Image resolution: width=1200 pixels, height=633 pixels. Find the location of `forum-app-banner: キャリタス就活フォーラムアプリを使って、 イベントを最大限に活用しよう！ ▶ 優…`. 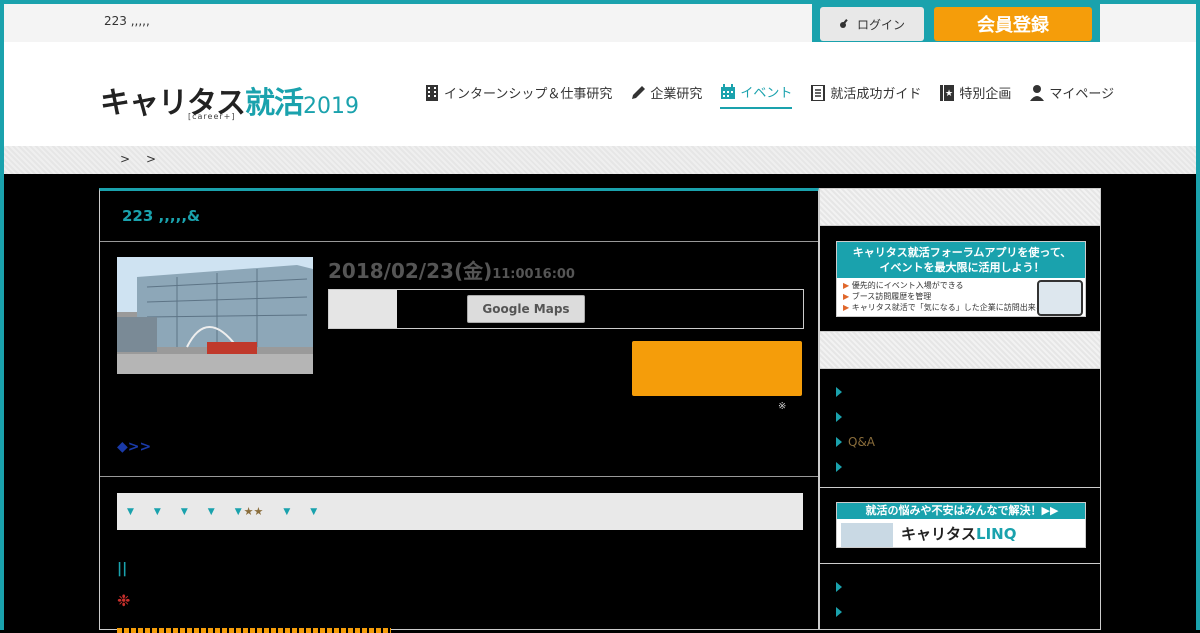

forum-app-banner: キャリタス就活フォーラムアプリを使って、 イベントを最大限に活用しよう！ ▶ 優… is located at coordinates (961, 279).